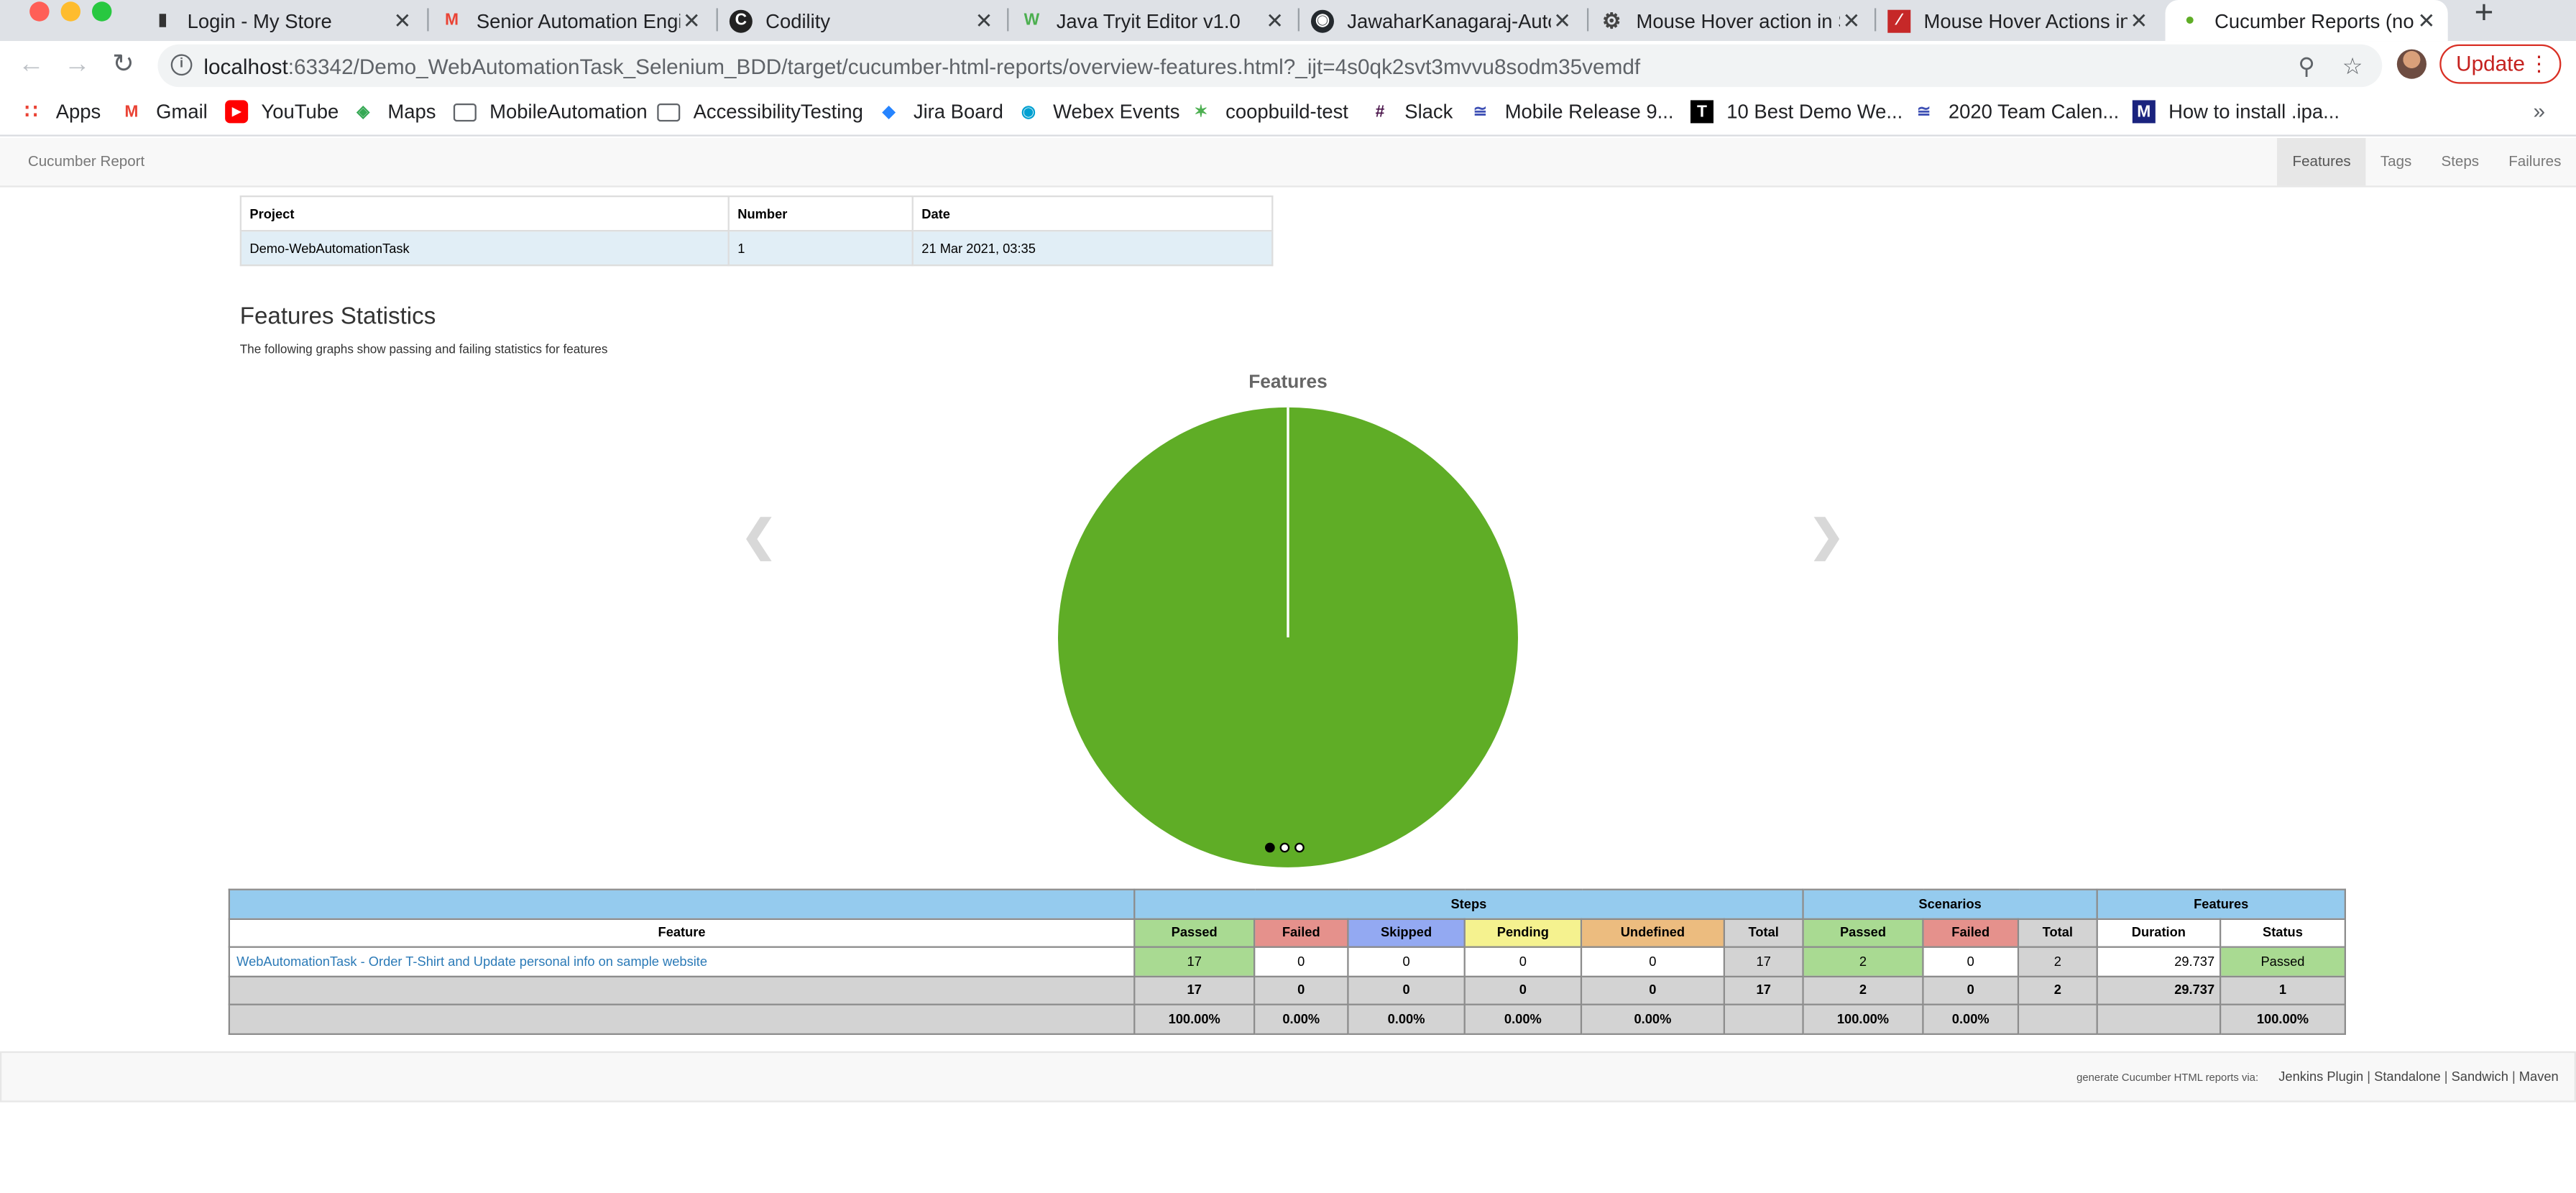 The width and height of the screenshot is (2576, 1193). What do you see at coordinates (1201, 112) in the screenshot?
I see `pinwheel-icon: ✶` at bounding box center [1201, 112].